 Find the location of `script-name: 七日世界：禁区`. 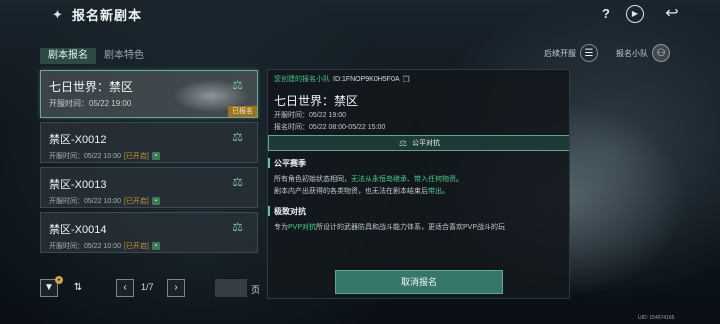

script-name: 七日世界：禁区 is located at coordinates (91, 87).